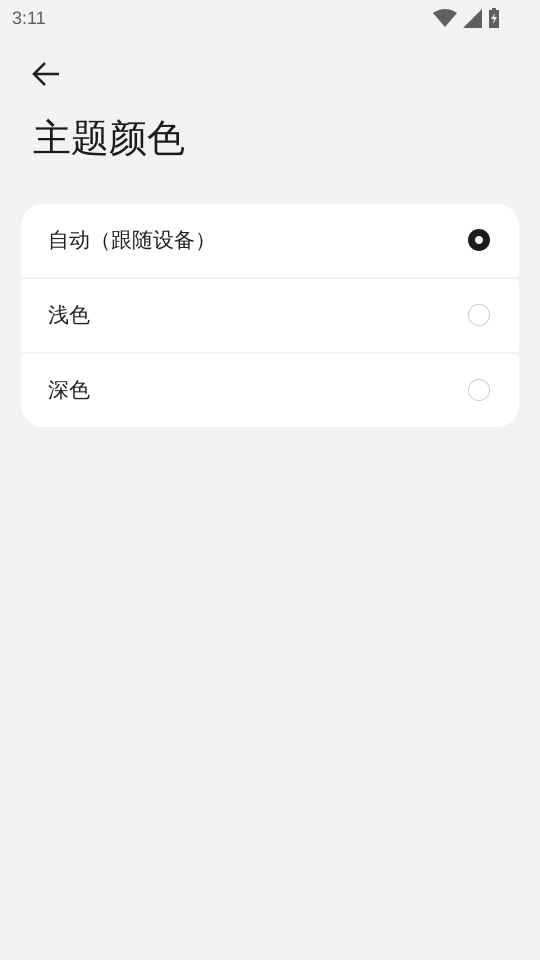 The width and height of the screenshot is (540, 960). What do you see at coordinates (109, 139) in the screenshot?
I see `page-title: 主题颜色` at bounding box center [109, 139].